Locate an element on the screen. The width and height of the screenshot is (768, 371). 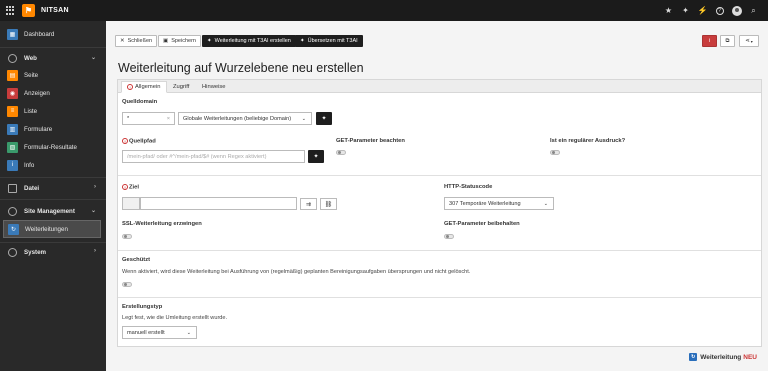
tab-general: ! Allgemein is located at coordinates (144, 87).